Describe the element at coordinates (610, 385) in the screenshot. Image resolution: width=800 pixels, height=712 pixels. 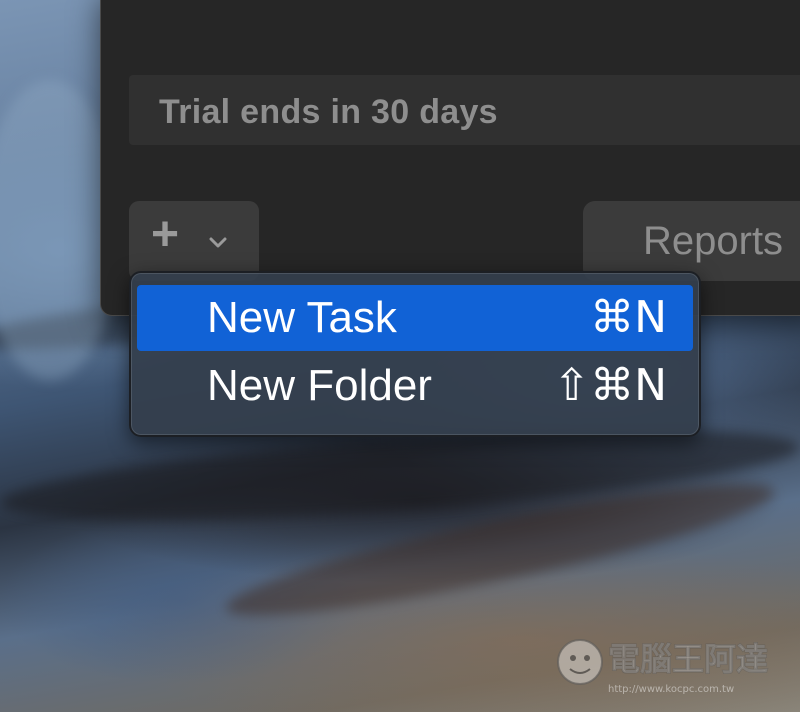
I see `menu-item-shortcut: ⇧⌘N` at that location.